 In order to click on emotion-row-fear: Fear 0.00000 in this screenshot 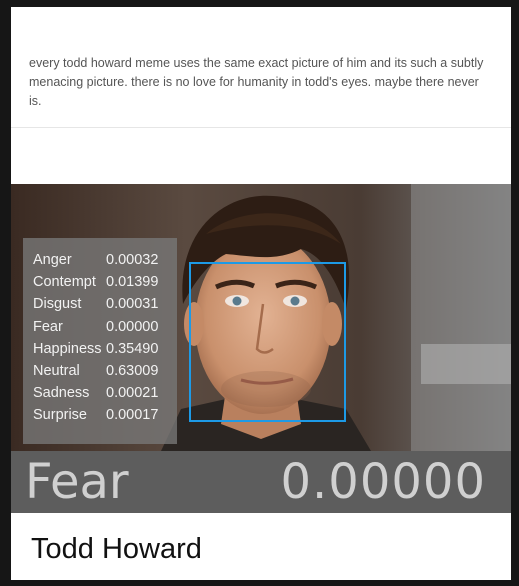, I will do `click(100, 327)`.